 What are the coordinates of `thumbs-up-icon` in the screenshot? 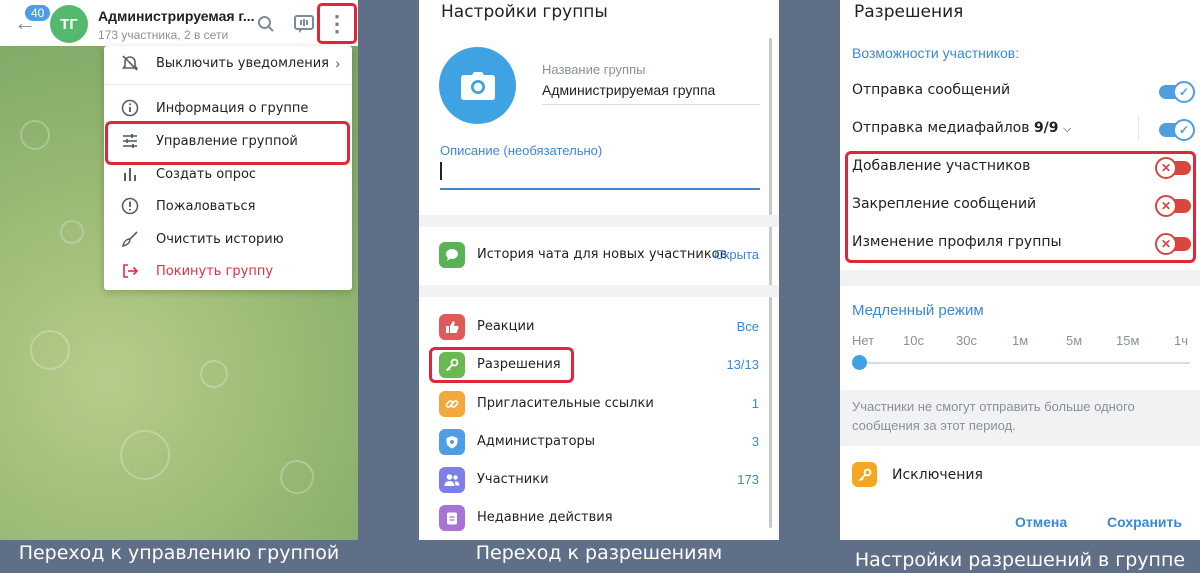 It's located at (452, 327).